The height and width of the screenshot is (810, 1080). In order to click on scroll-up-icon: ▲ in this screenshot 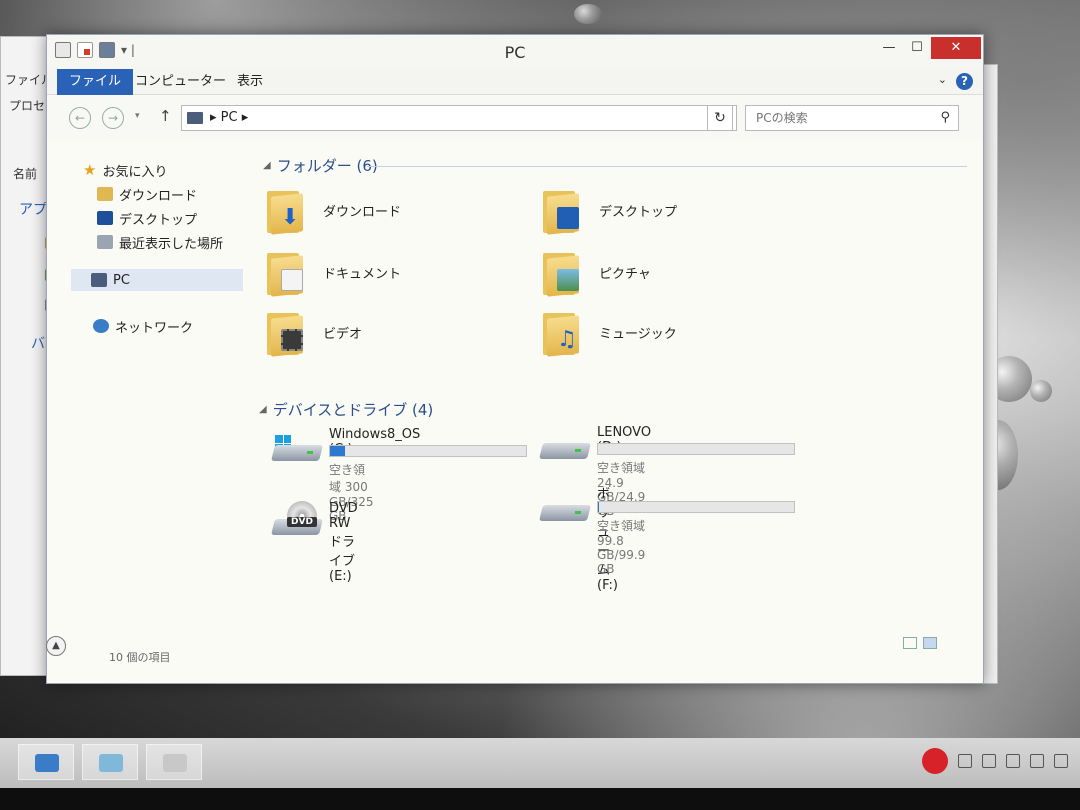, I will do `click(56, 646)`.